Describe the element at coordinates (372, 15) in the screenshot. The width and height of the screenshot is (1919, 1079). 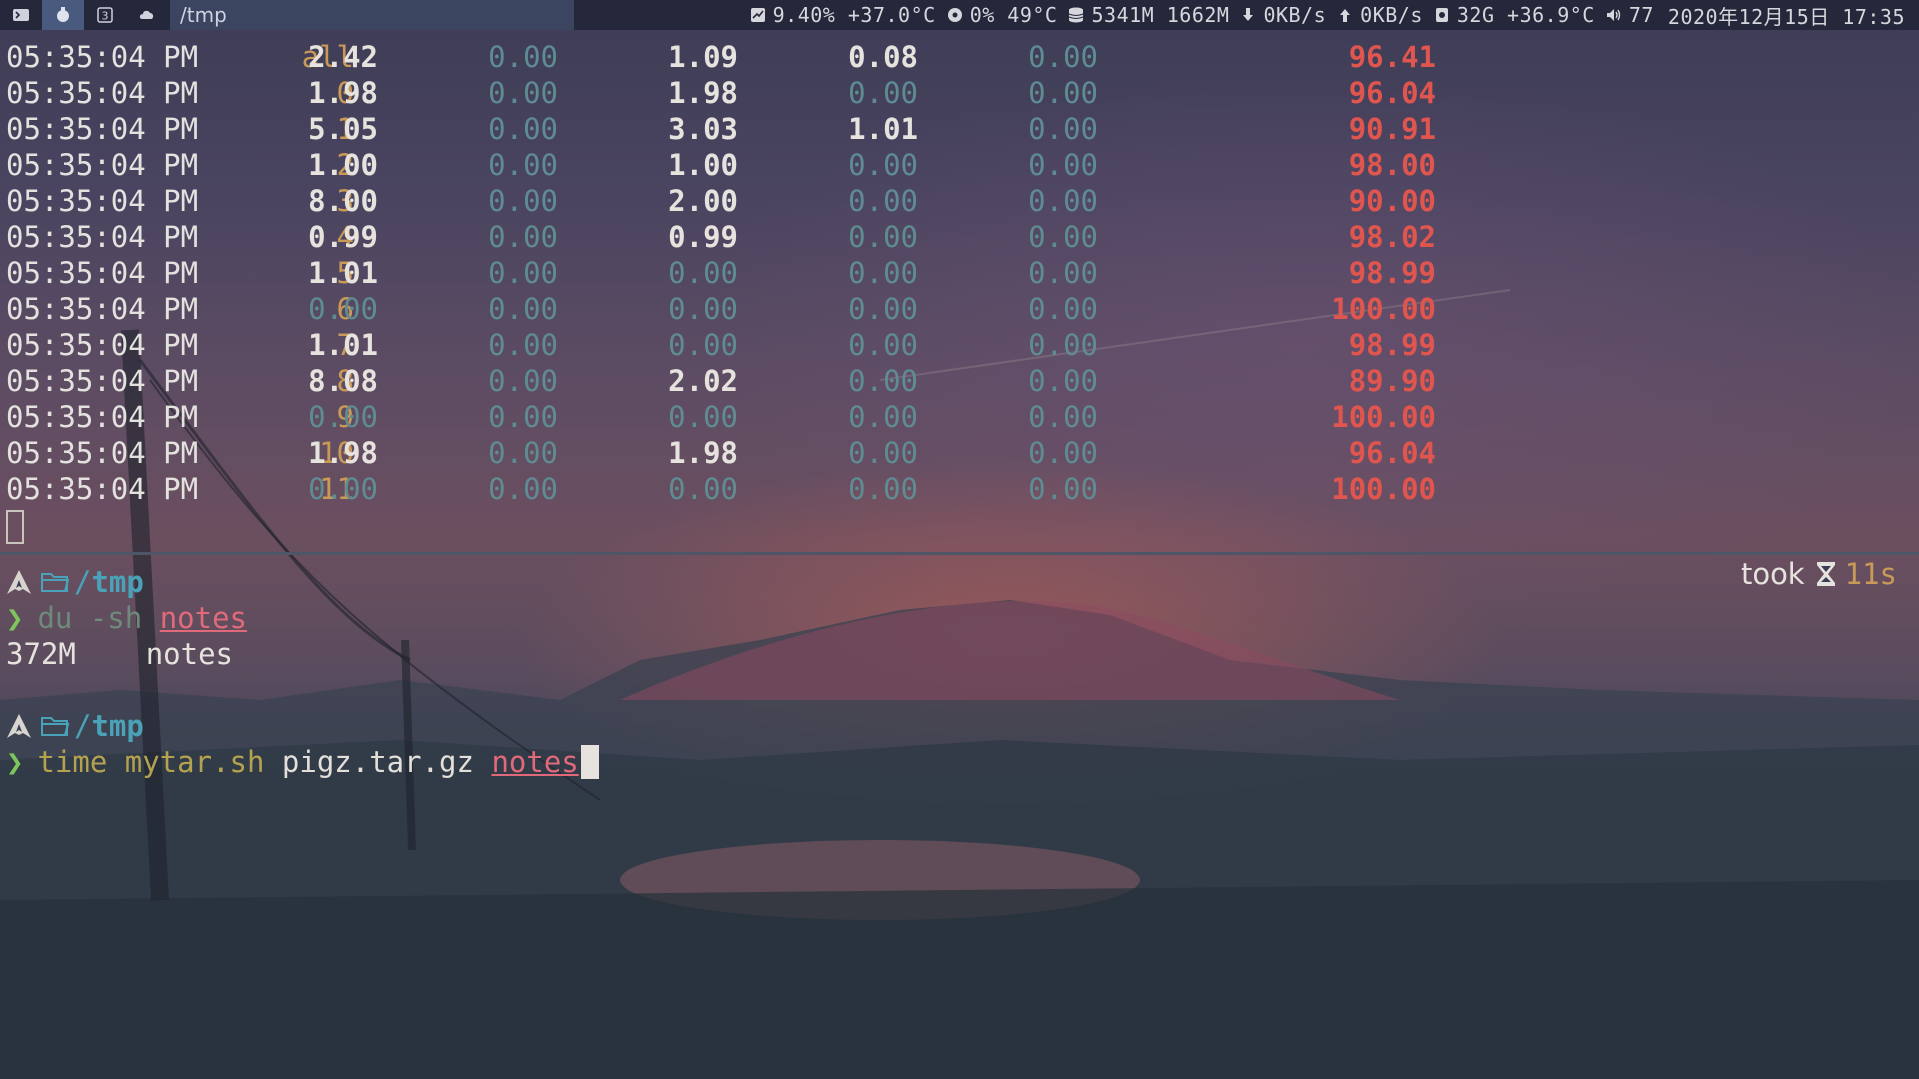
I see `window-title: /tmp` at that location.